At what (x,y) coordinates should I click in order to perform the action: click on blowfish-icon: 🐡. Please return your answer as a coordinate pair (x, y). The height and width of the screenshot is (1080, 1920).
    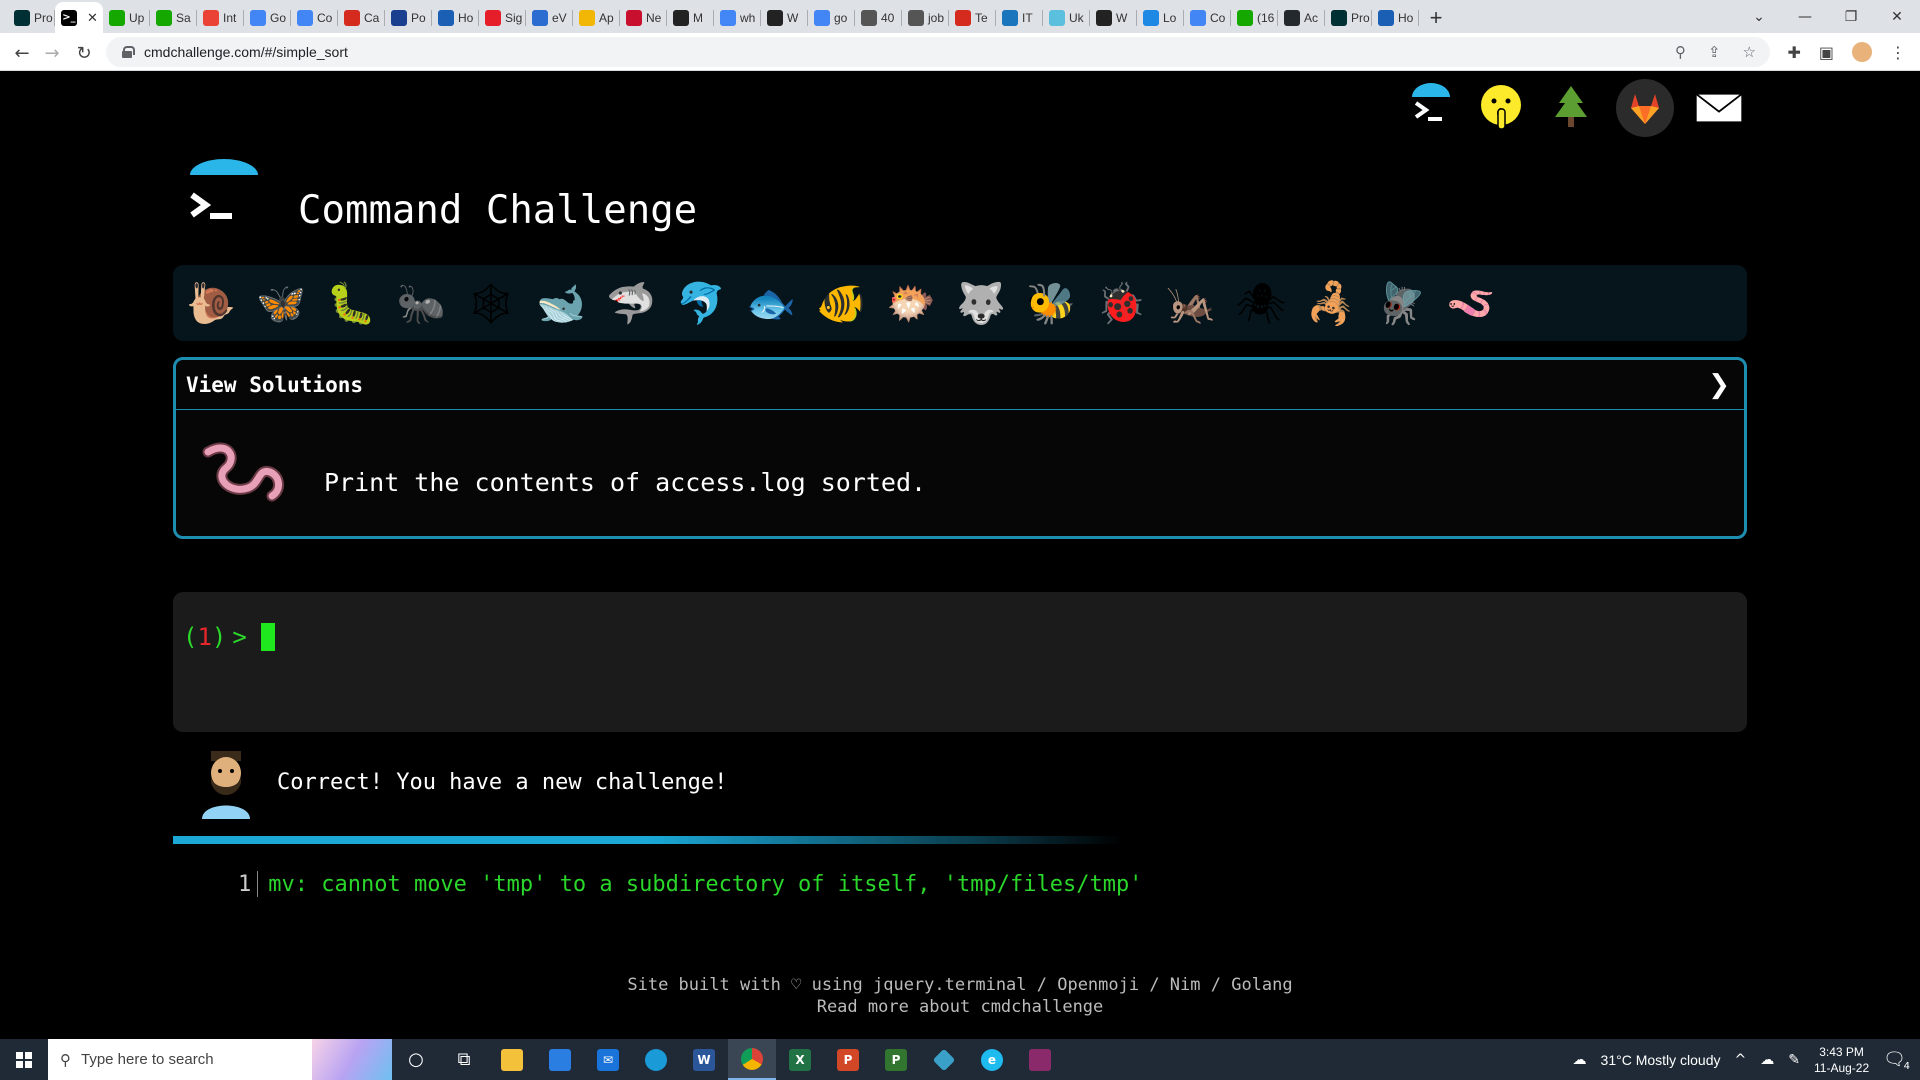
    Looking at the image, I should click on (911, 303).